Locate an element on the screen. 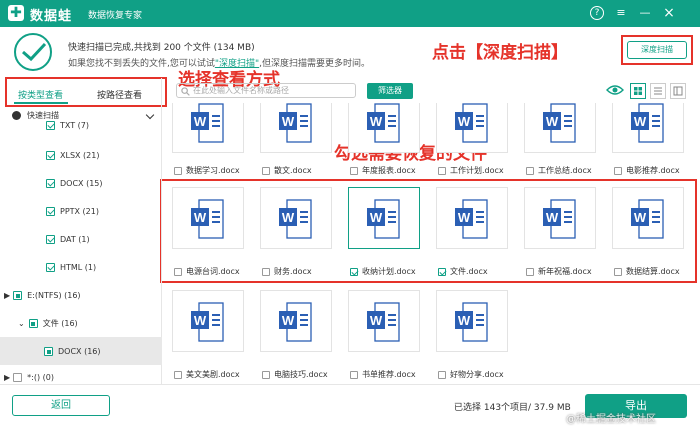 The image size is (700, 429). file-name: 财务.docx is located at coordinates (287, 272).